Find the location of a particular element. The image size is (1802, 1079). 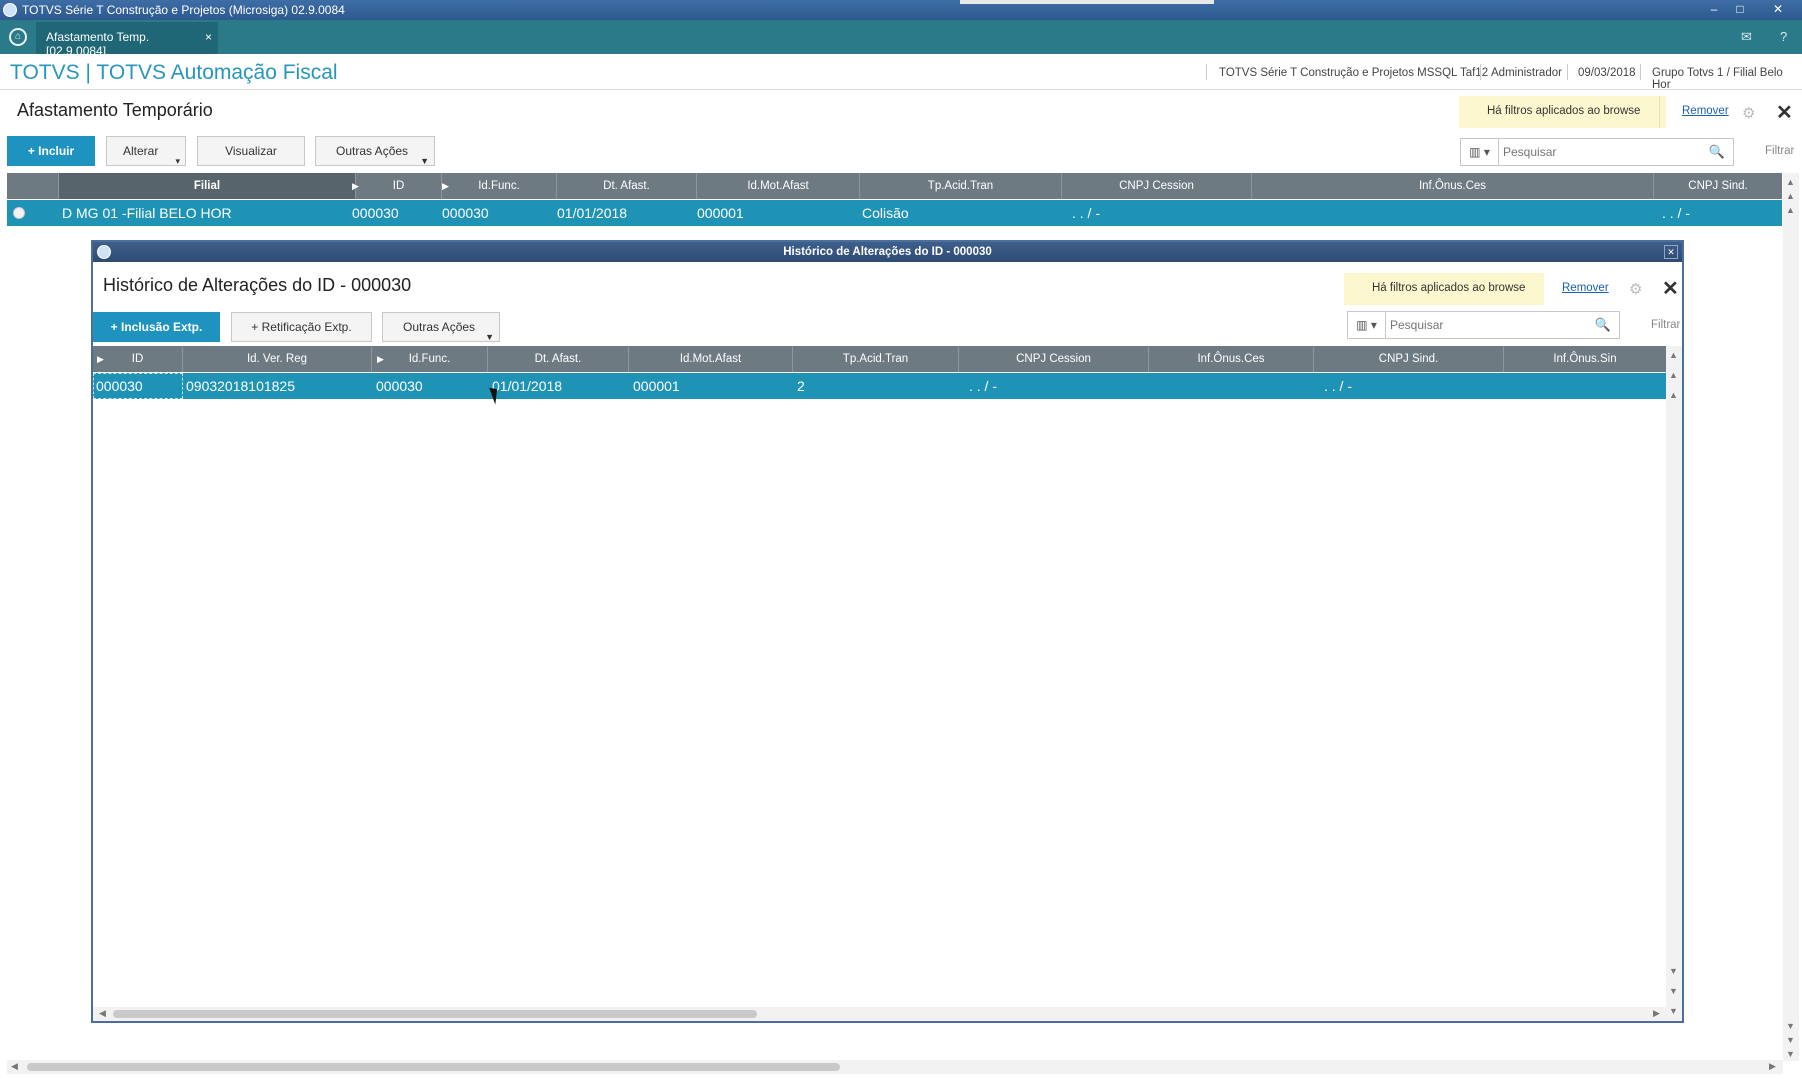

column-header-filial: Filial is located at coordinates (207, 186).